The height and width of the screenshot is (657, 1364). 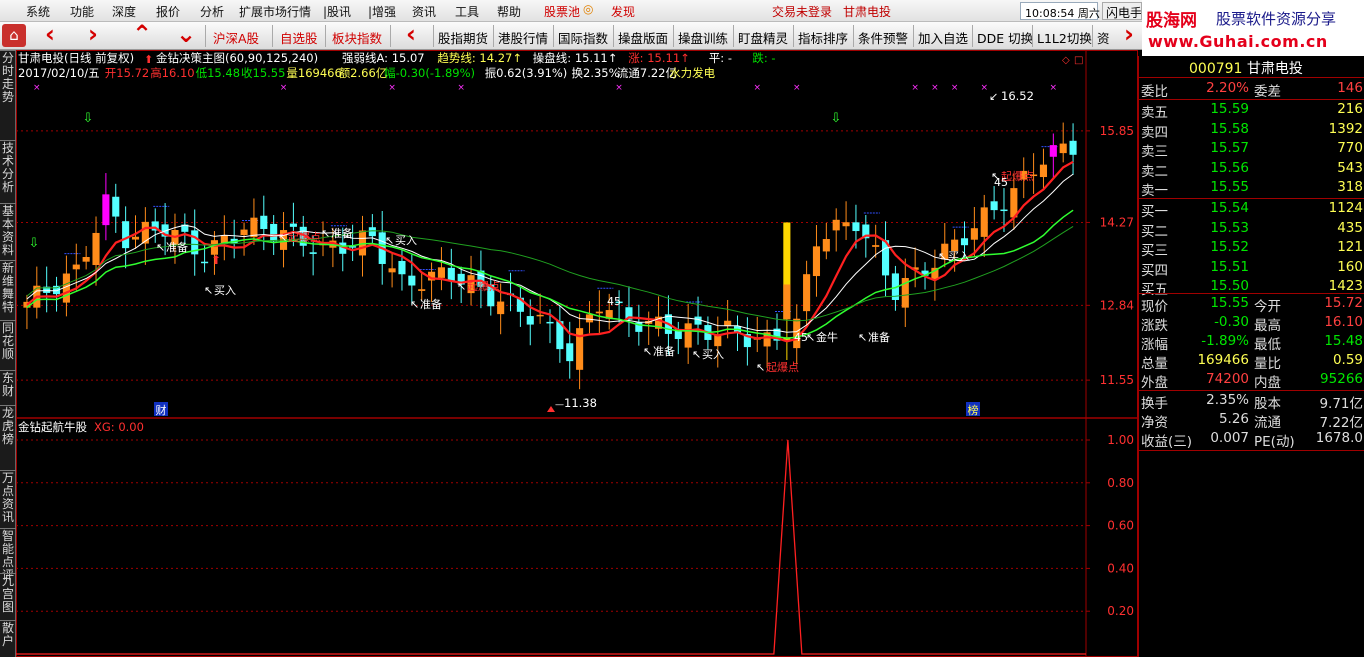 What do you see at coordinates (124, 11) in the screenshot?
I see `menu-2: 深度` at bounding box center [124, 11].